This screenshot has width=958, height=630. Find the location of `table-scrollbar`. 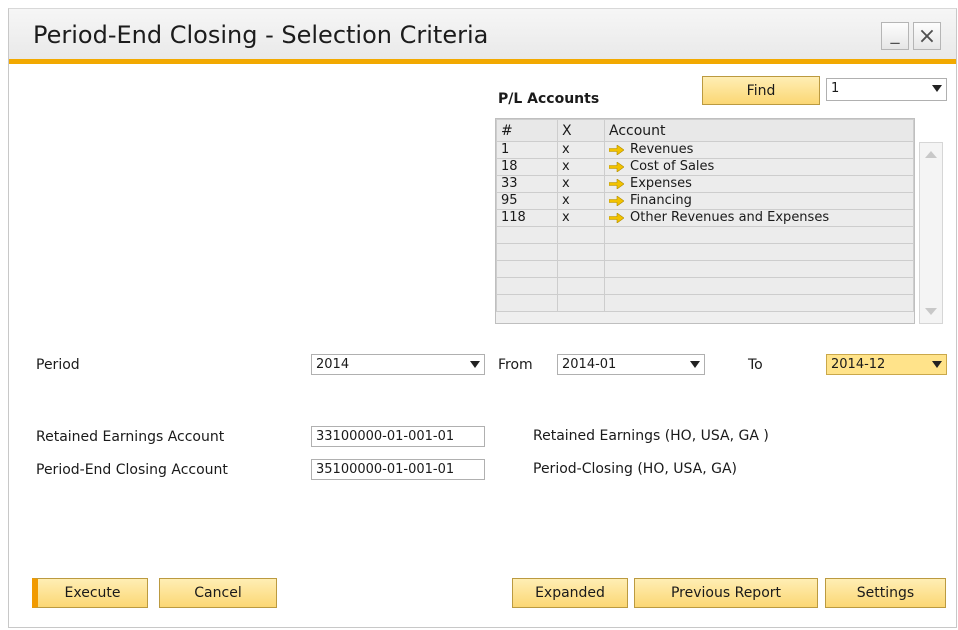

table-scrollbar is located at coordinates (931, 233).